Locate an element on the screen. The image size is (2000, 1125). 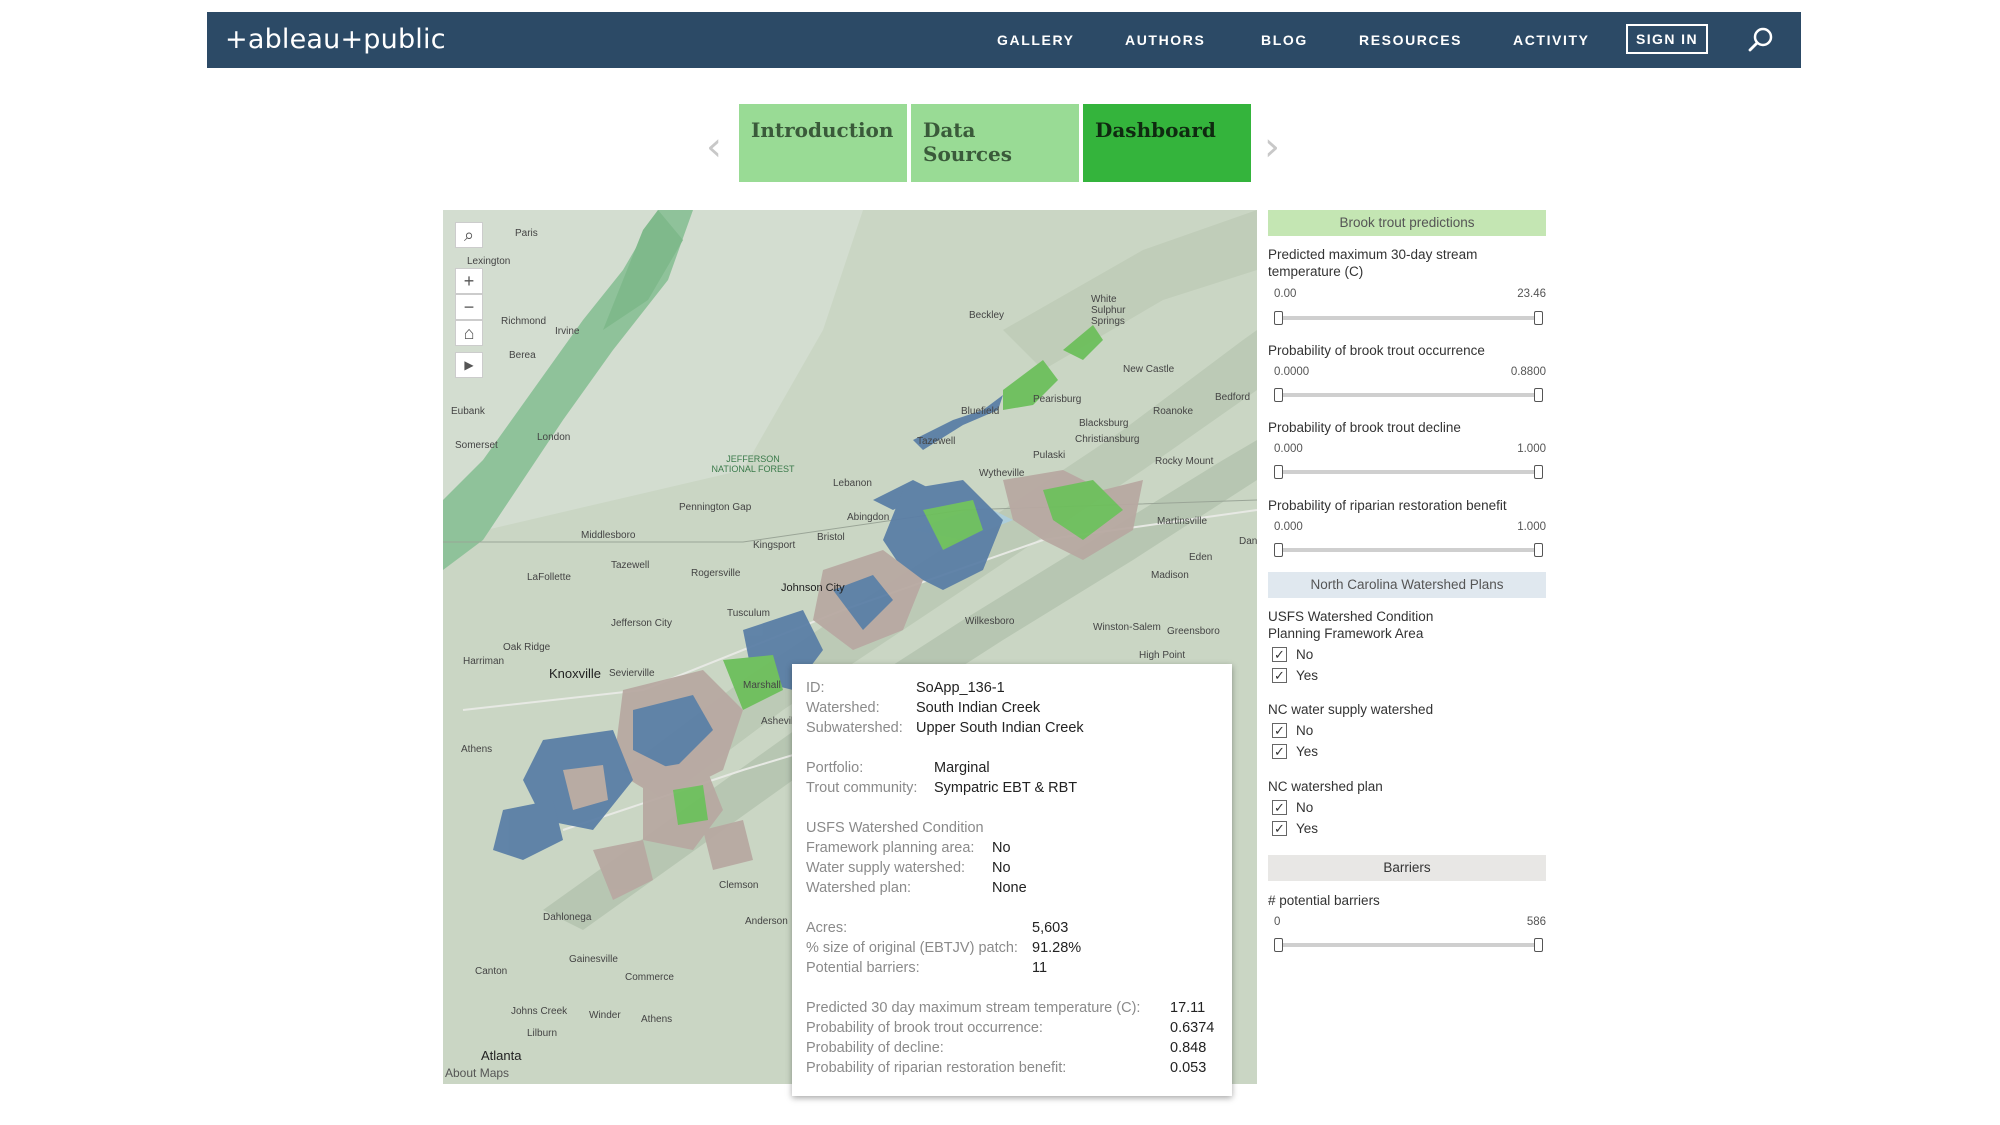
tooltip-value: No is located at coordinates (1001, 848).